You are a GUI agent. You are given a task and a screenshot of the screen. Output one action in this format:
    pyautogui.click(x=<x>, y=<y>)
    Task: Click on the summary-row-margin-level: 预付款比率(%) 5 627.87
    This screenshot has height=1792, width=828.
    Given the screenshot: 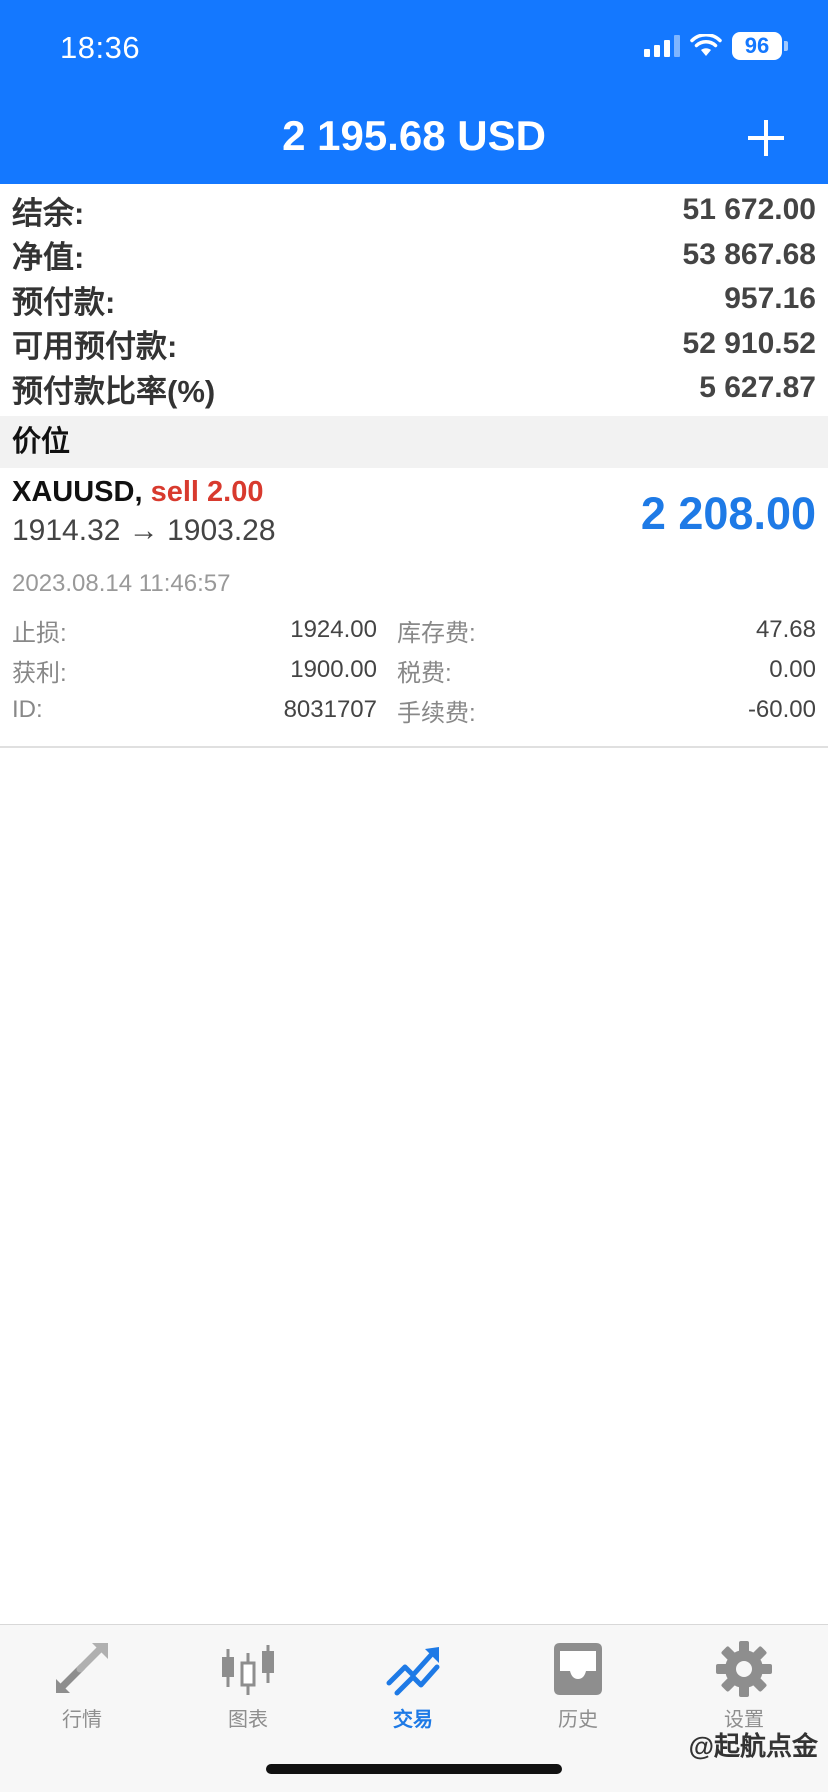 What is the action you would take?
    pyautogui.click(x=414, y=388)
    